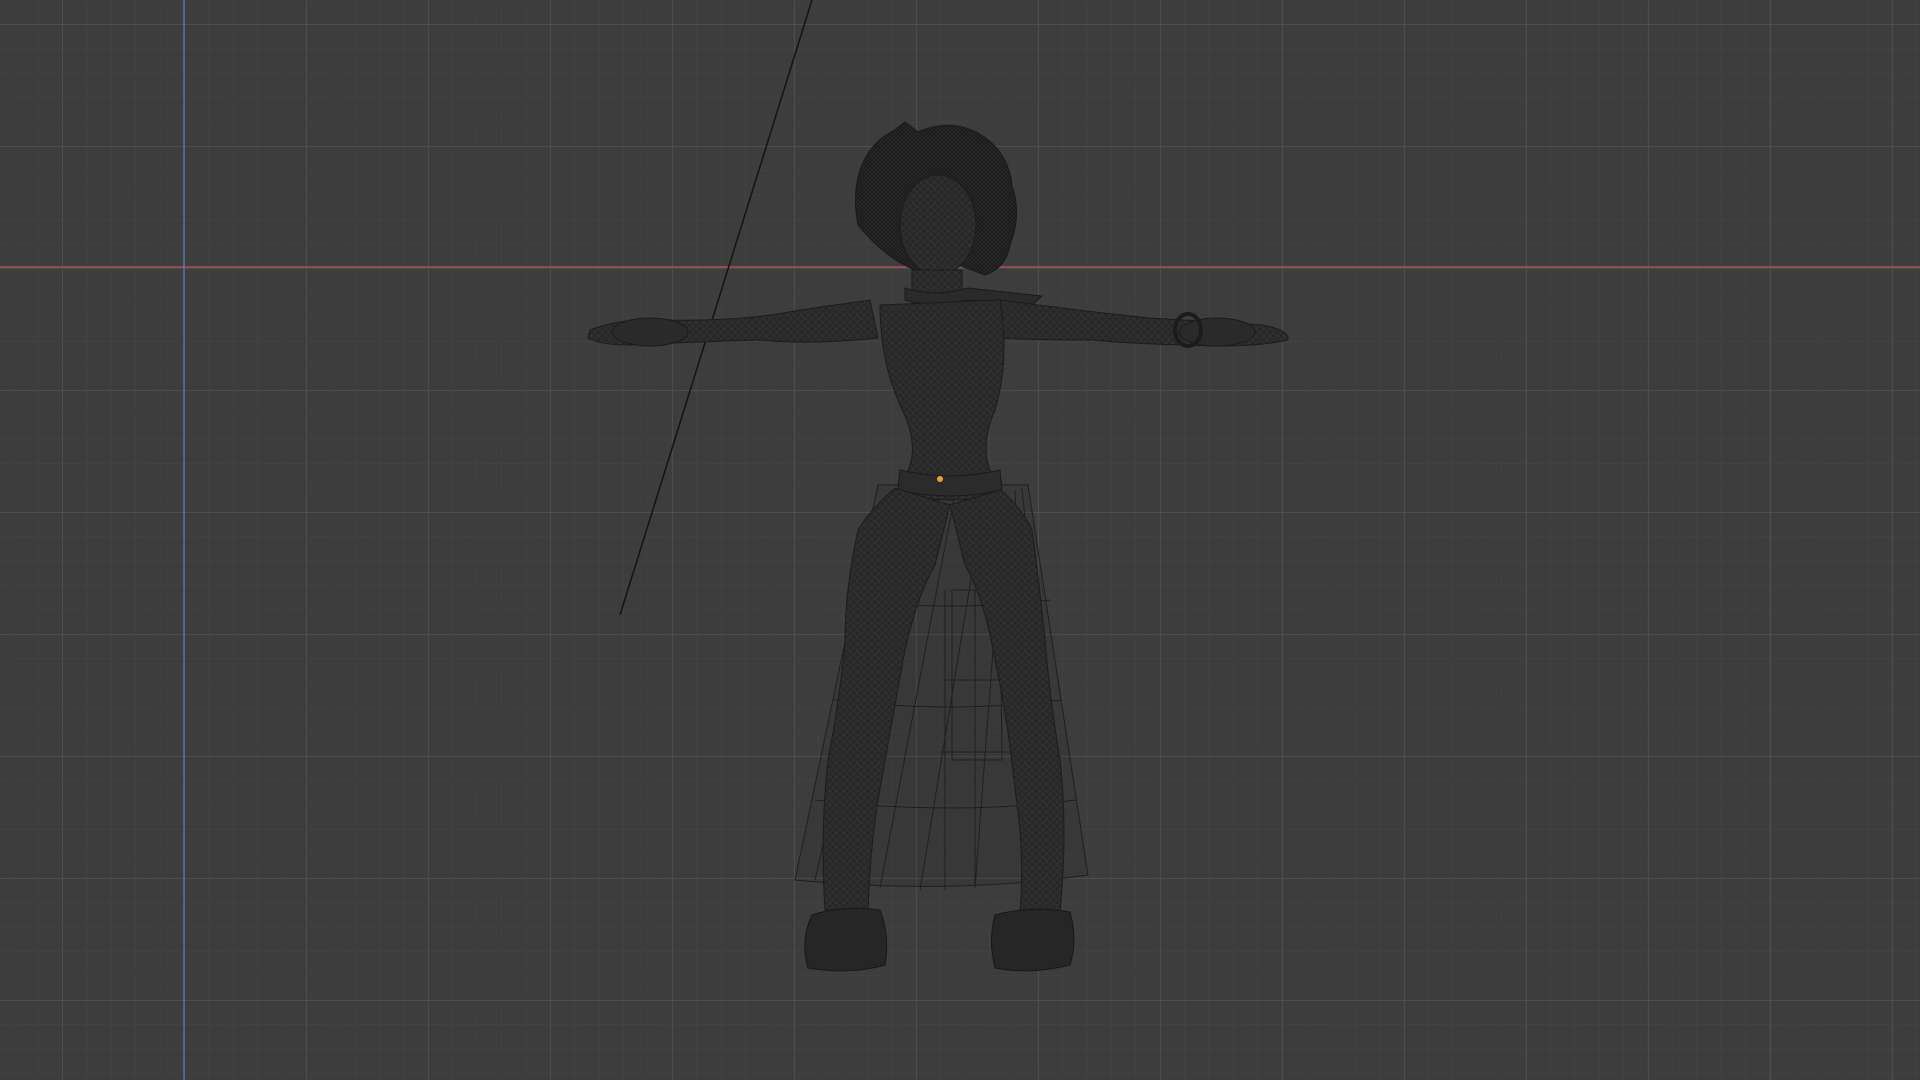 This screenshot has width=1920, height=1080. I want to click on origin-dot, so click(940, 479).